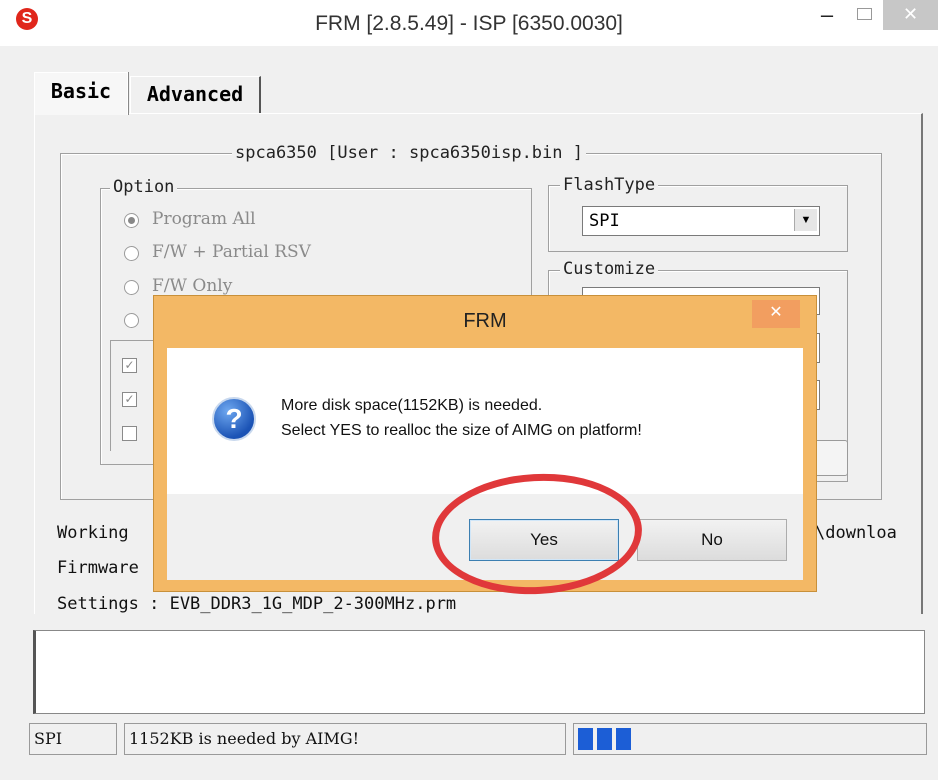 Image resolution: width=938 pixels, height=780 pixels. What do you see at coordinates (479, 672) in the screenshot?
I see `log-textarea` at bounding box center [479, 672].